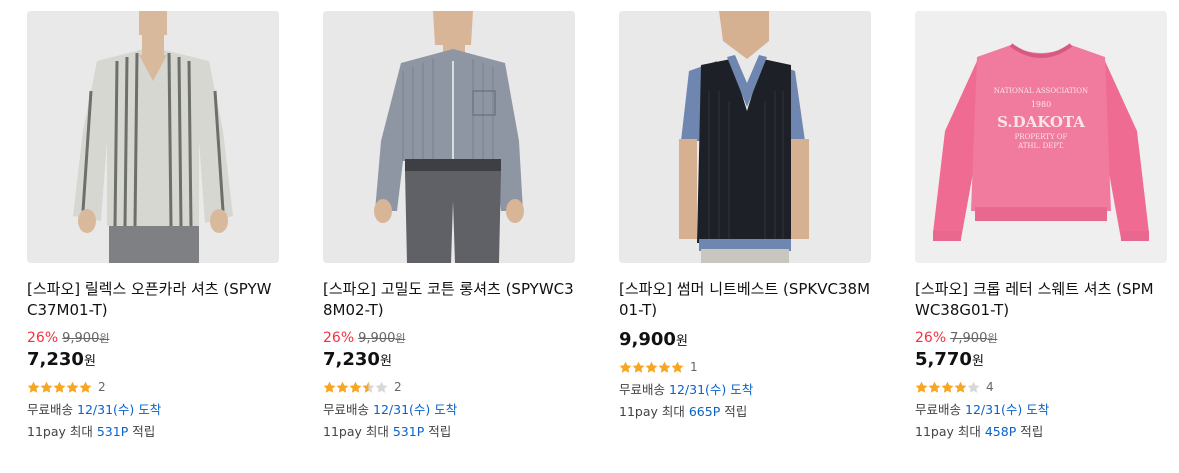  I want to click on pay-points-info: 11pay 최대 458P 적립, so click(1041, 432).